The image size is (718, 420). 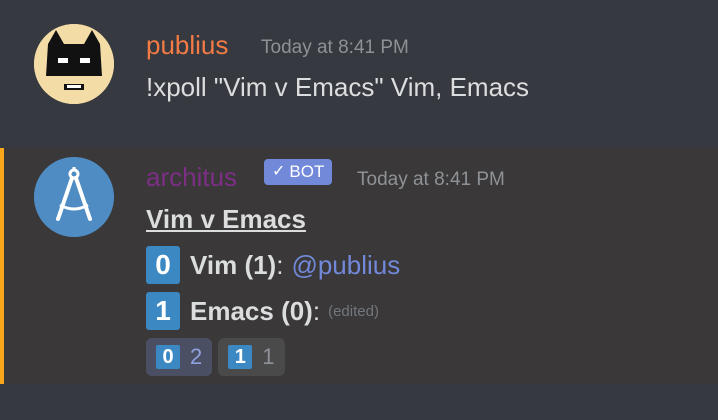 I want to click on poll-title: Vim v Emacs, so click(x=226, y=219).